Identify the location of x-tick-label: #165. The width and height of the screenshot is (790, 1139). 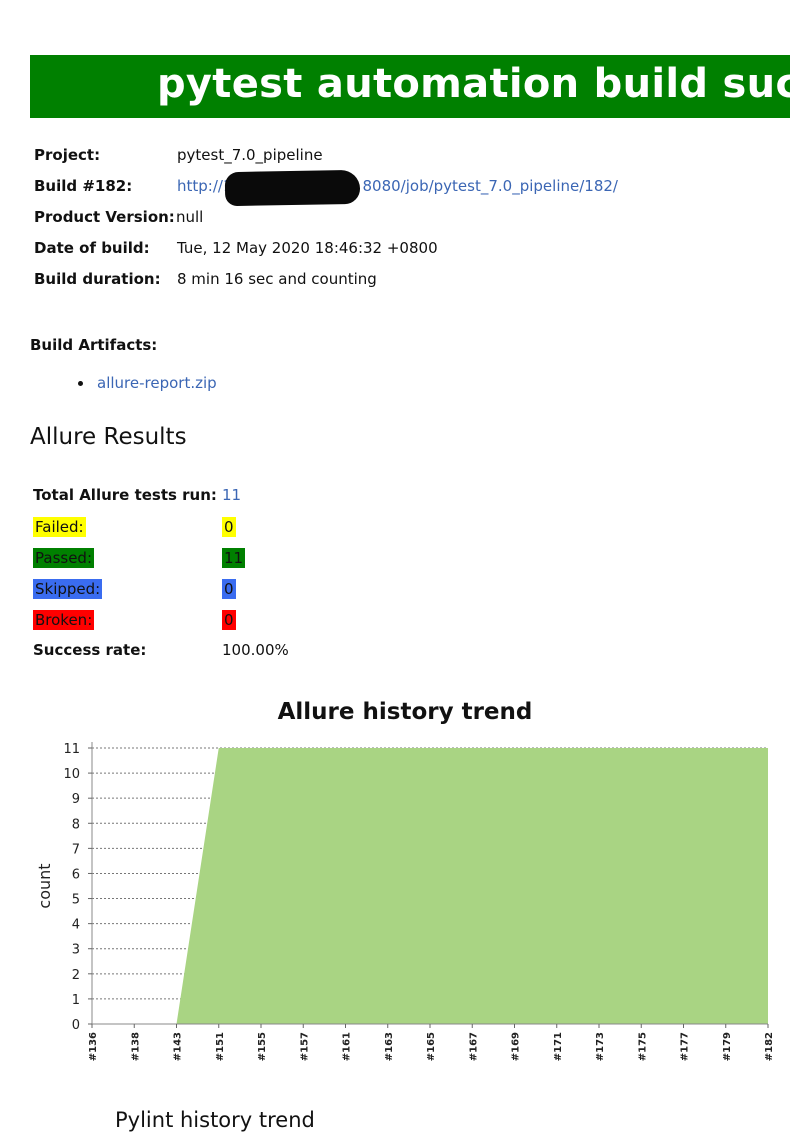
(431, 1046).